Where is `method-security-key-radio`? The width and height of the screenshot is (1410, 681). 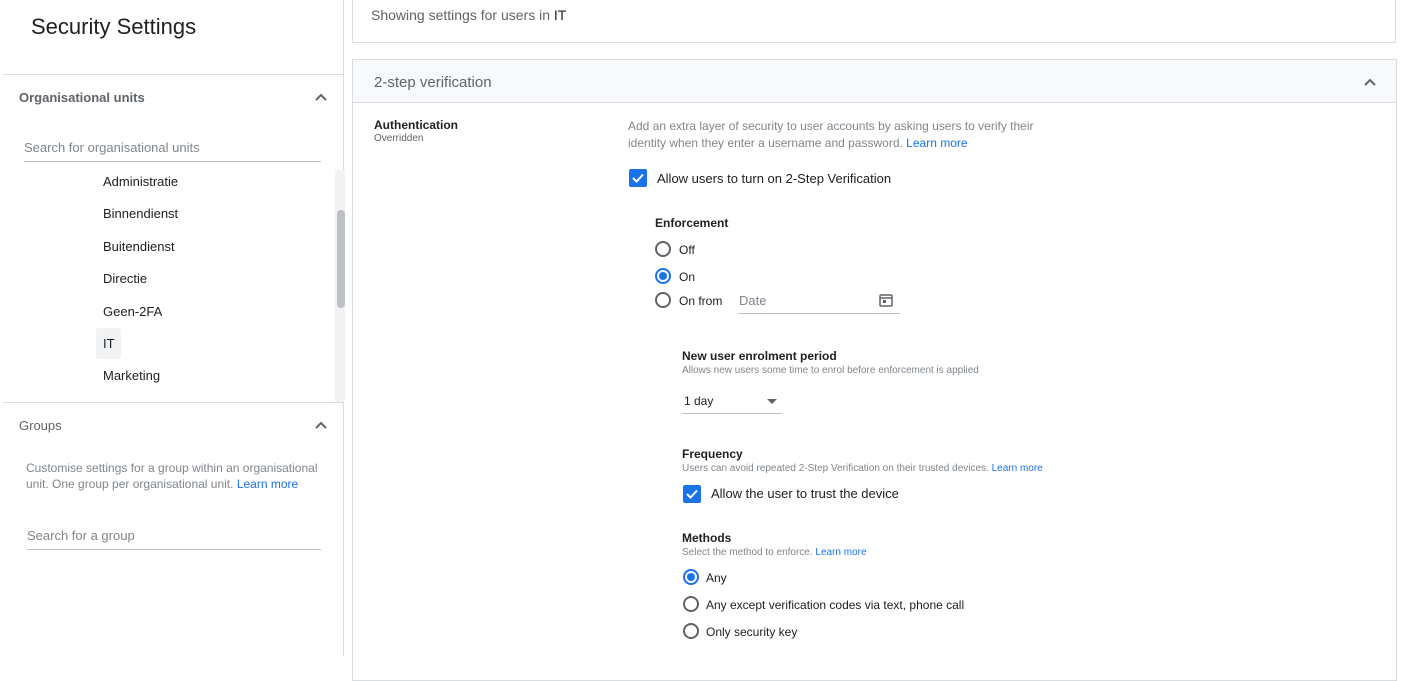 method-security-key-radio is located at coordinates (691, 631).